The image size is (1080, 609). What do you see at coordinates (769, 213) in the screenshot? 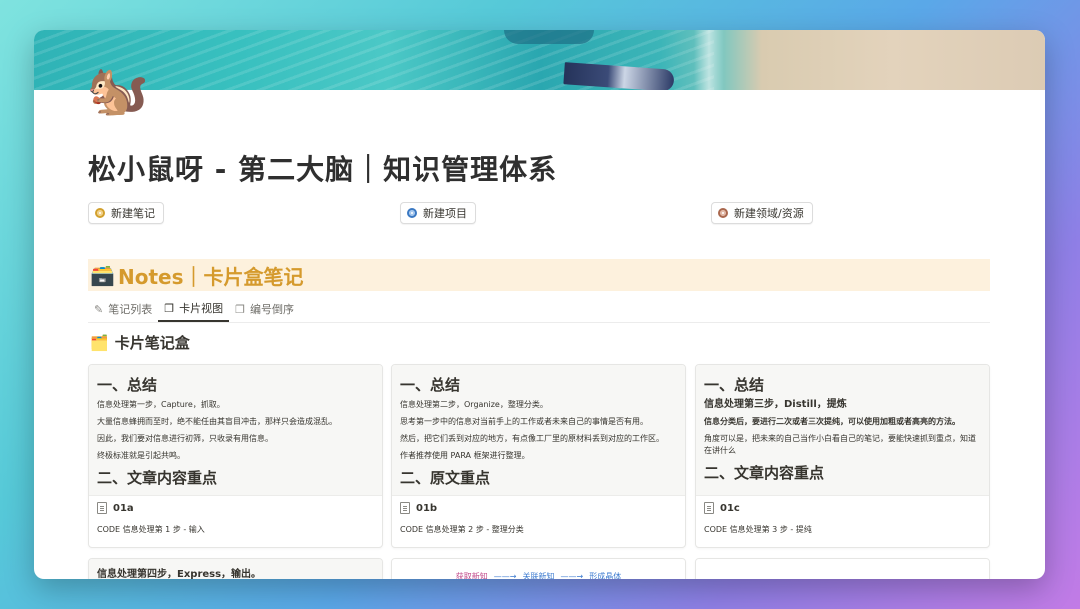
I see `new-area-resource-label: 新建领域/资源` at bounding box center [769, 213].